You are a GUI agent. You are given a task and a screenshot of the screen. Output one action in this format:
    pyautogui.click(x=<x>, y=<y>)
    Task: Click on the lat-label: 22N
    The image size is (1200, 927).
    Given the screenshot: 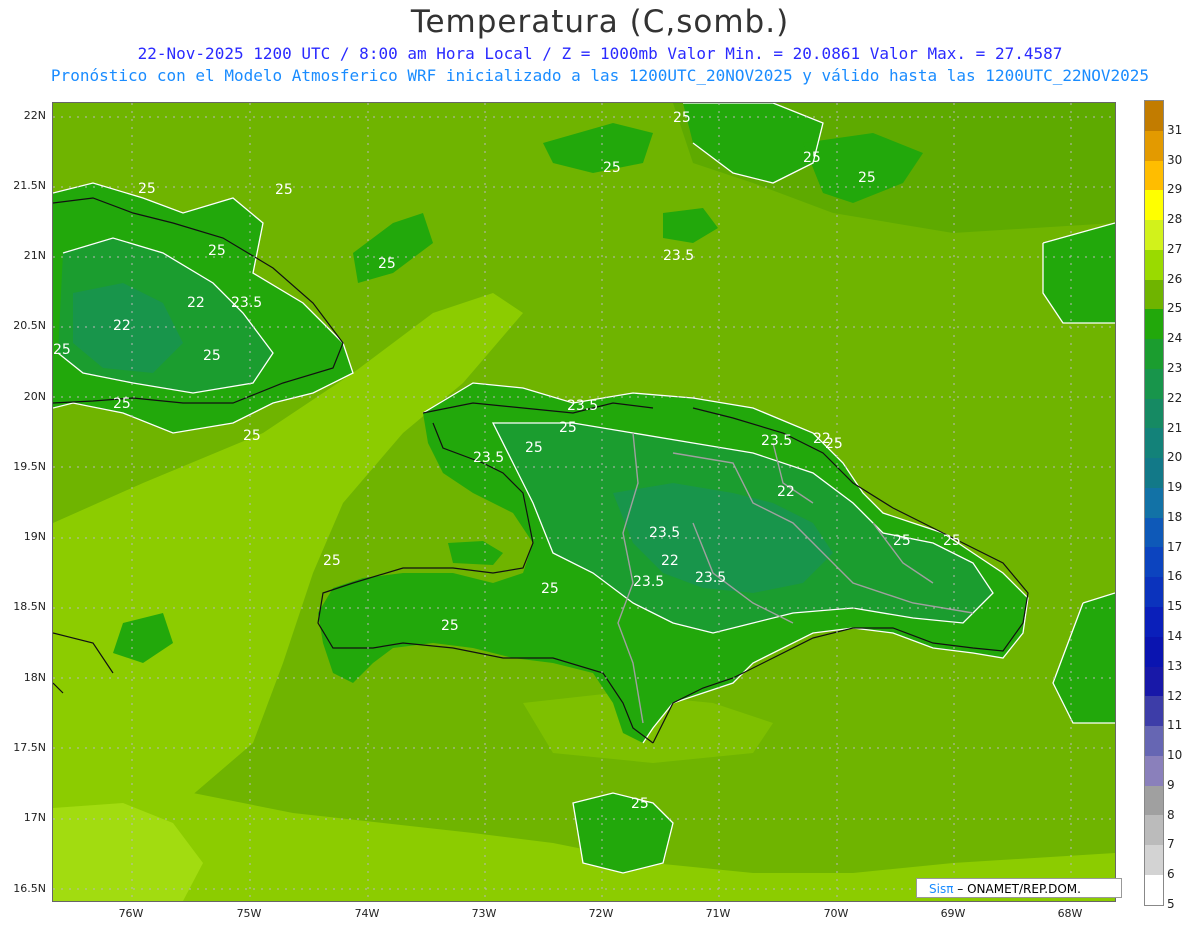 What is the action you would take?
    pyautogui.click(x=34, y=115)
    